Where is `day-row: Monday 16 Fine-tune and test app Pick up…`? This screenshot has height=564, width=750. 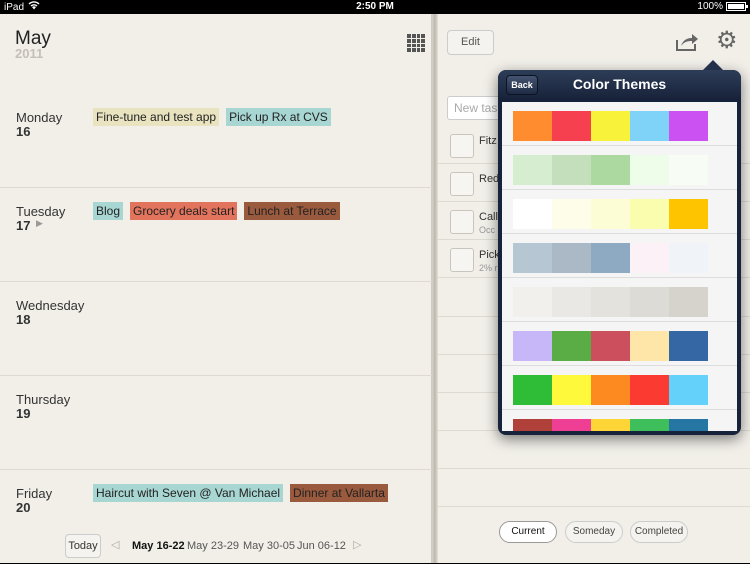
day-row: Monday 16 Fine-tune and test app Pick up… is located at coordinates (216, 141).